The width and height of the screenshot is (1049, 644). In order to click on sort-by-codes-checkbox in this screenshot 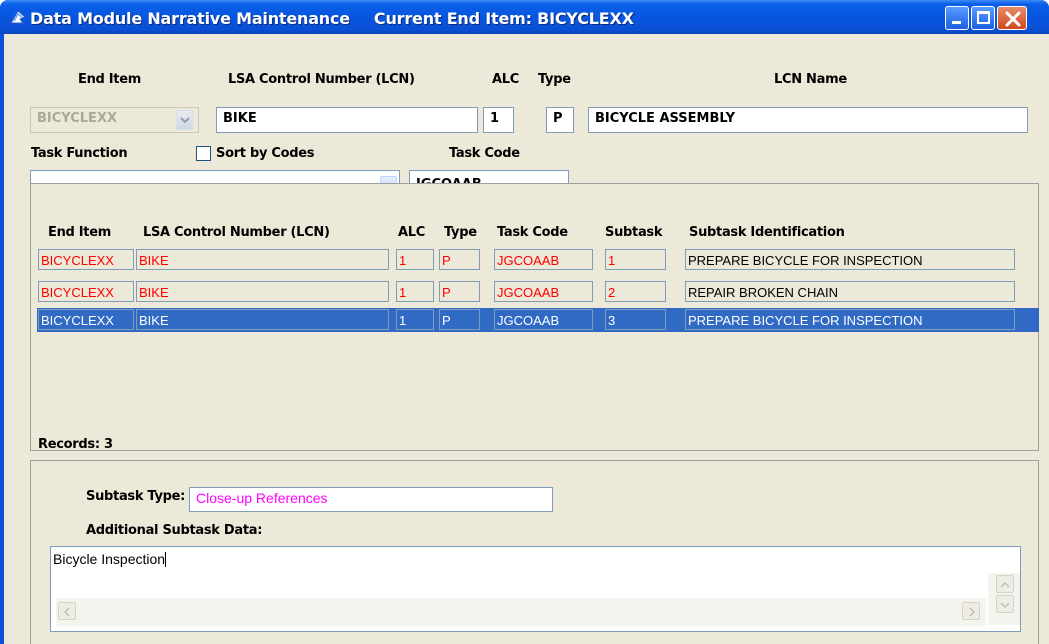, I will do `click(203, 153)`.